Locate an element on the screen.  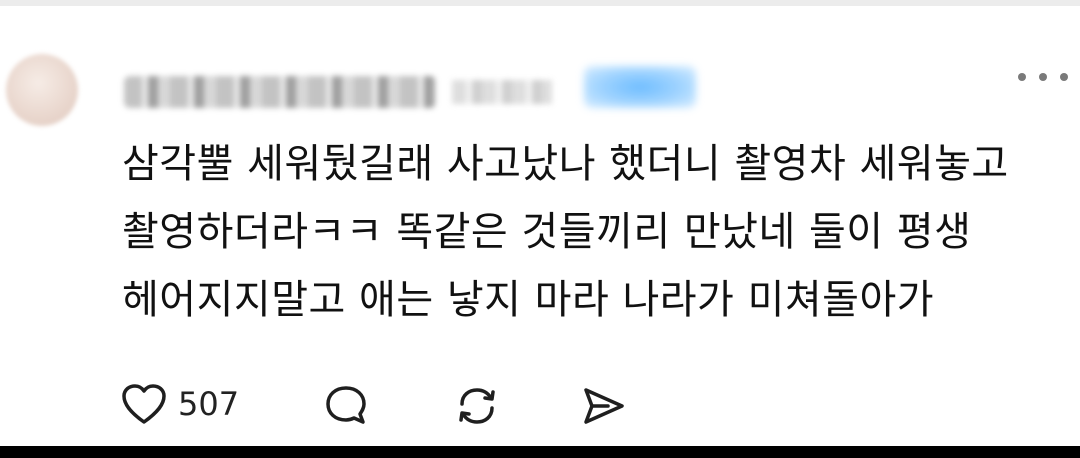
reply-button is located at coordinates (346, 406).